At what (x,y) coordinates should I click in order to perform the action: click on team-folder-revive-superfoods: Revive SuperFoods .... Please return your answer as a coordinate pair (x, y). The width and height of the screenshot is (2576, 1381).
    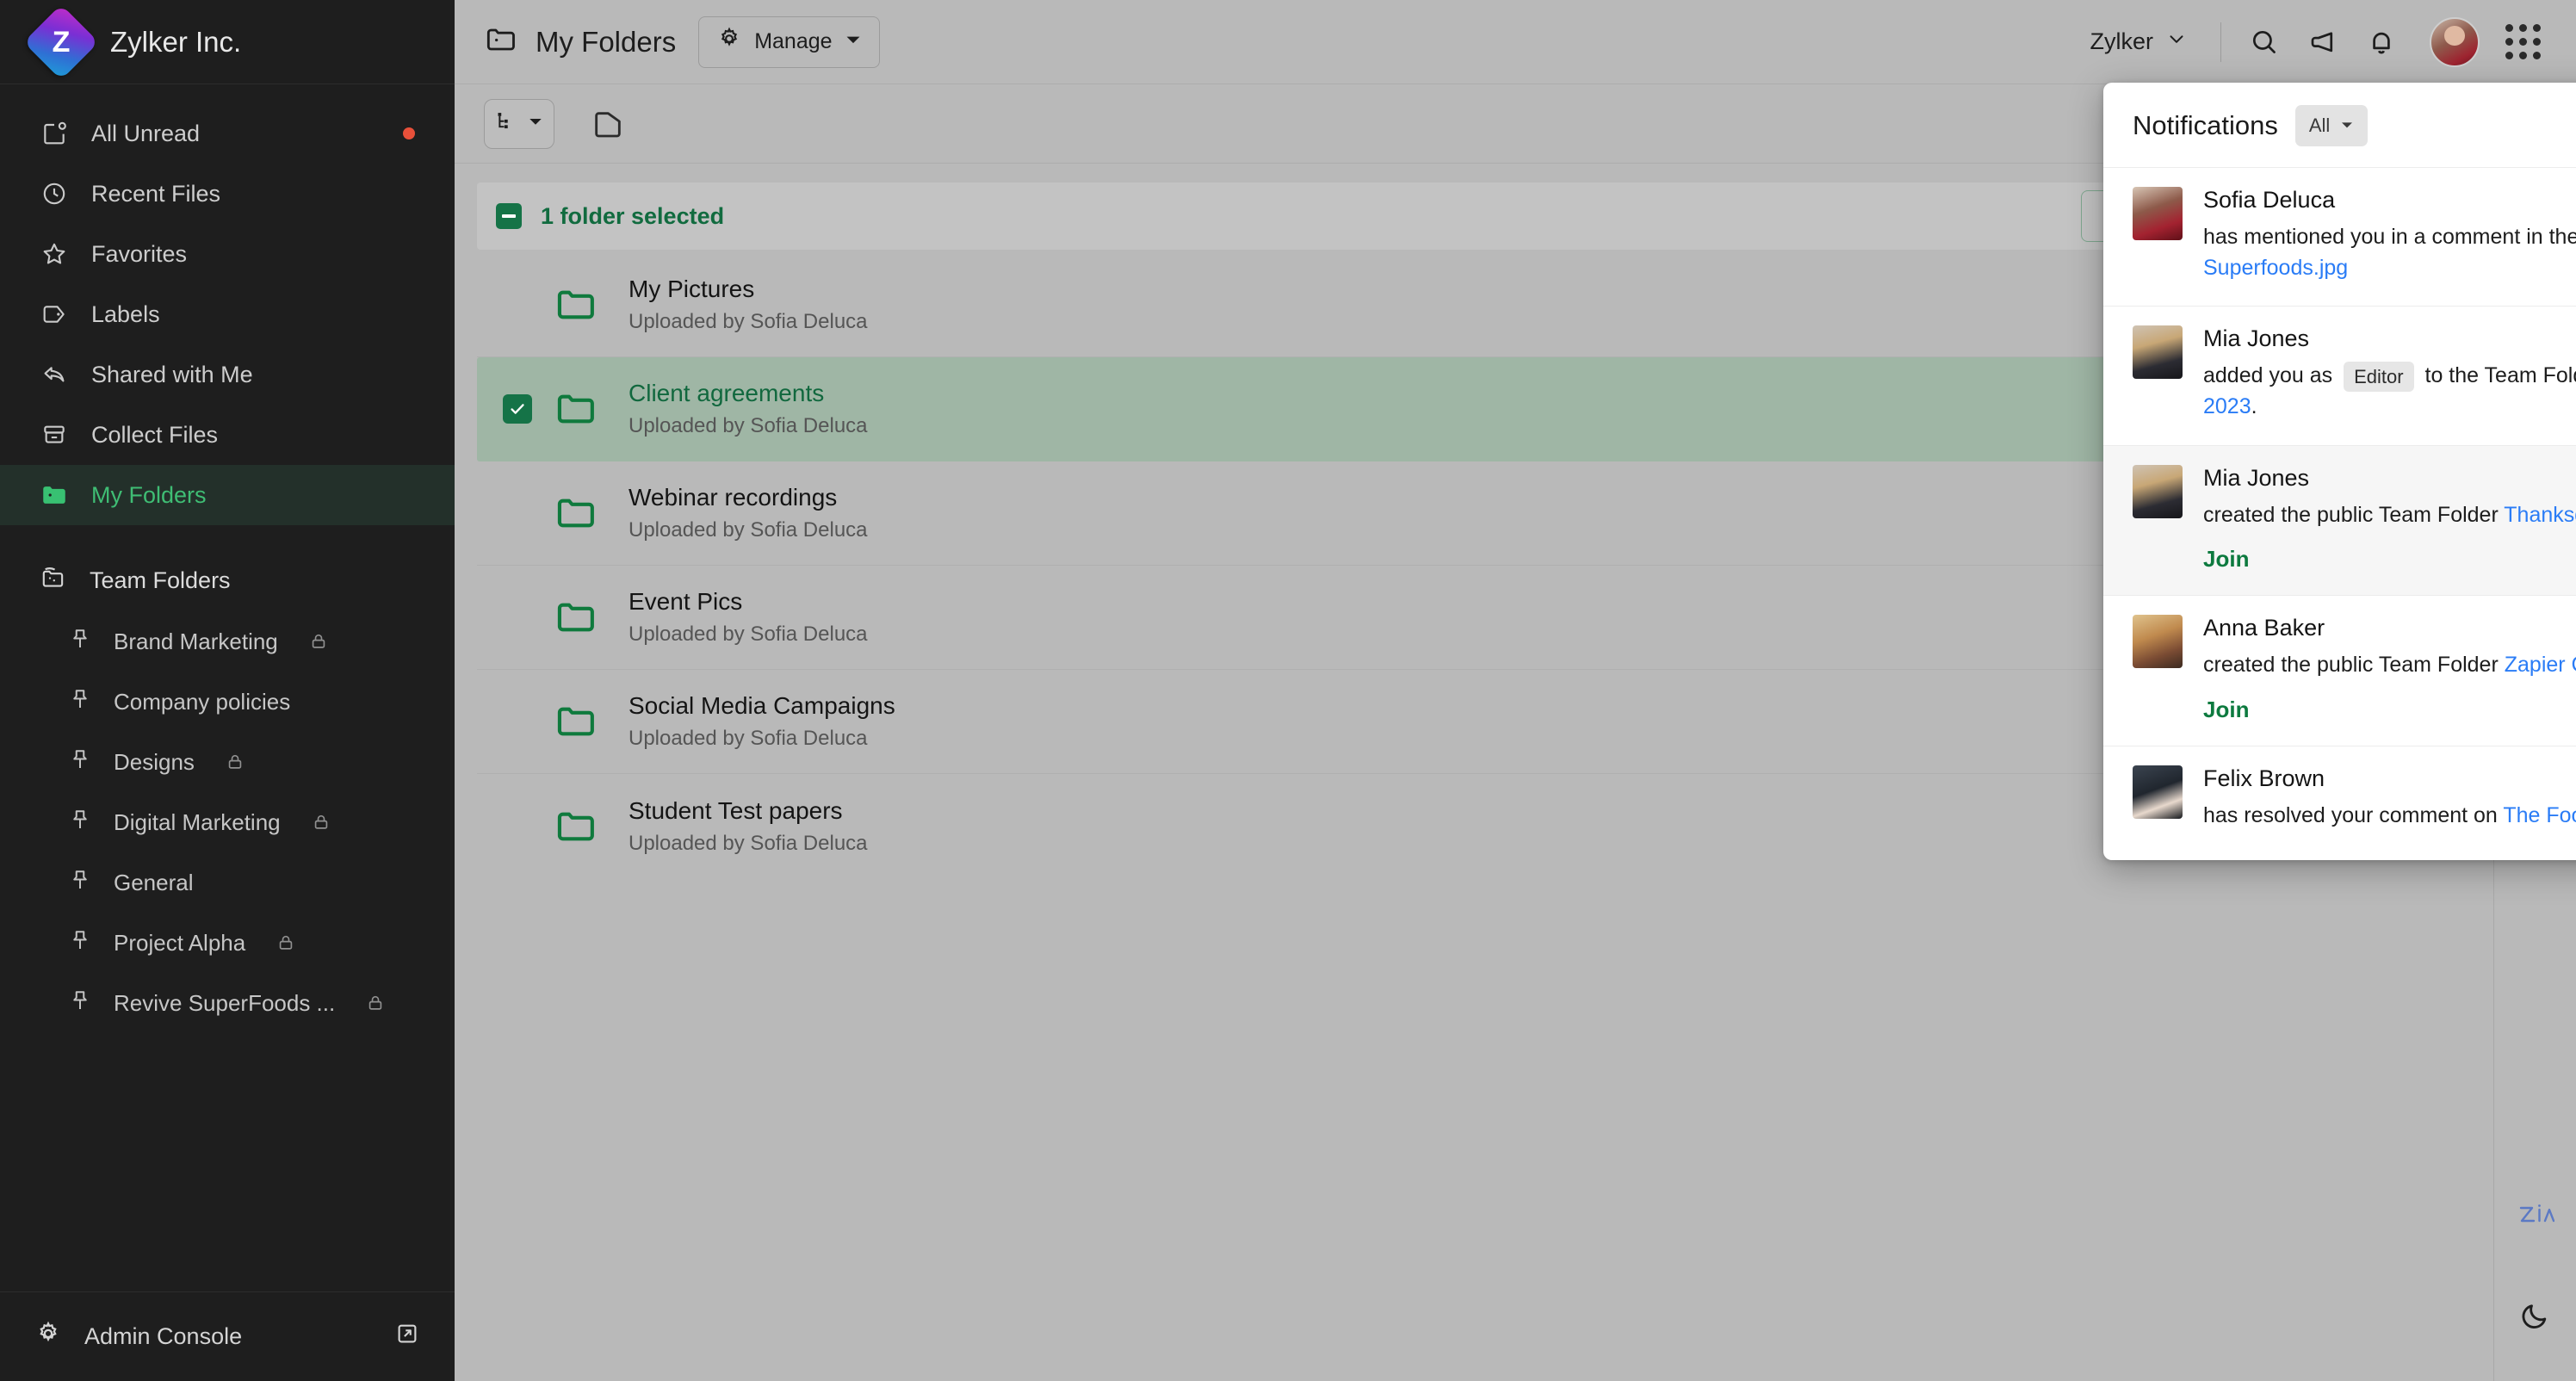
    Looking at the image, I should click on (227, 1003).